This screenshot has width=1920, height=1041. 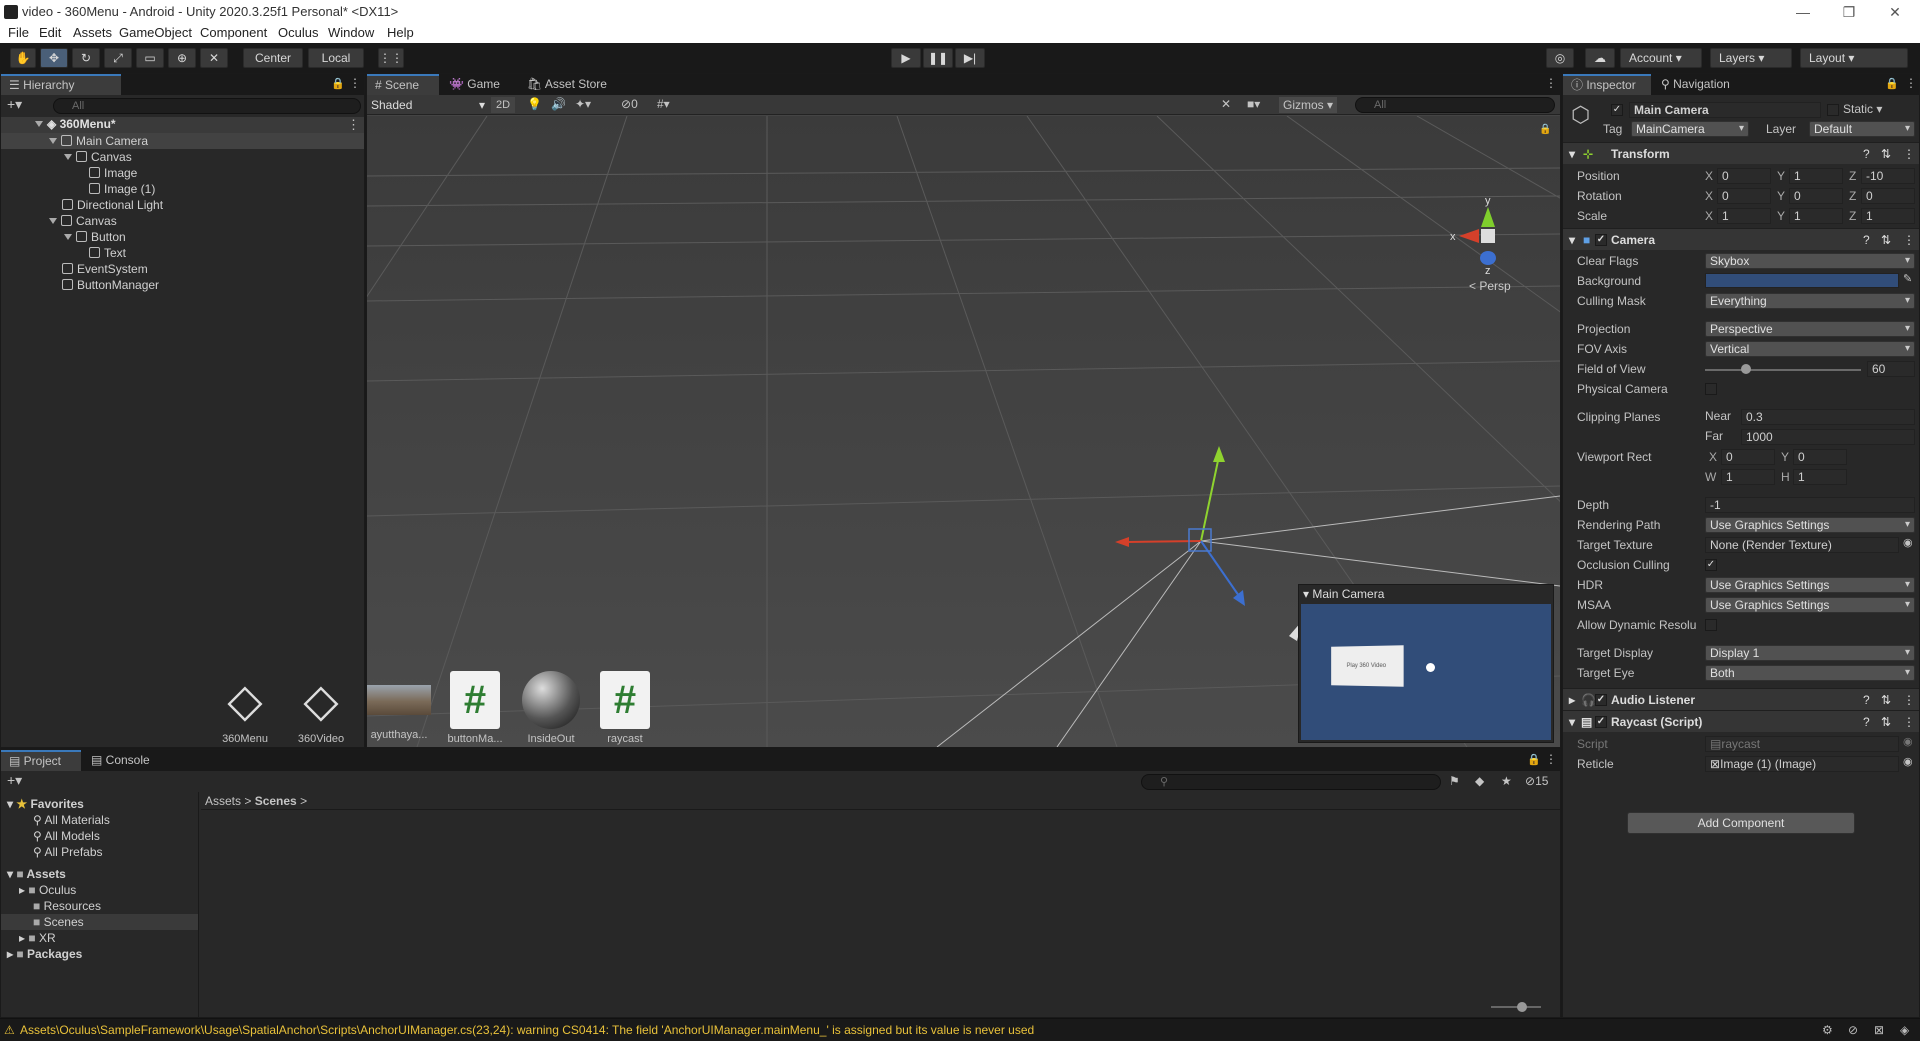 I want to click on audio-listener-checkbox: ✓, so click(x=1601, y=700).